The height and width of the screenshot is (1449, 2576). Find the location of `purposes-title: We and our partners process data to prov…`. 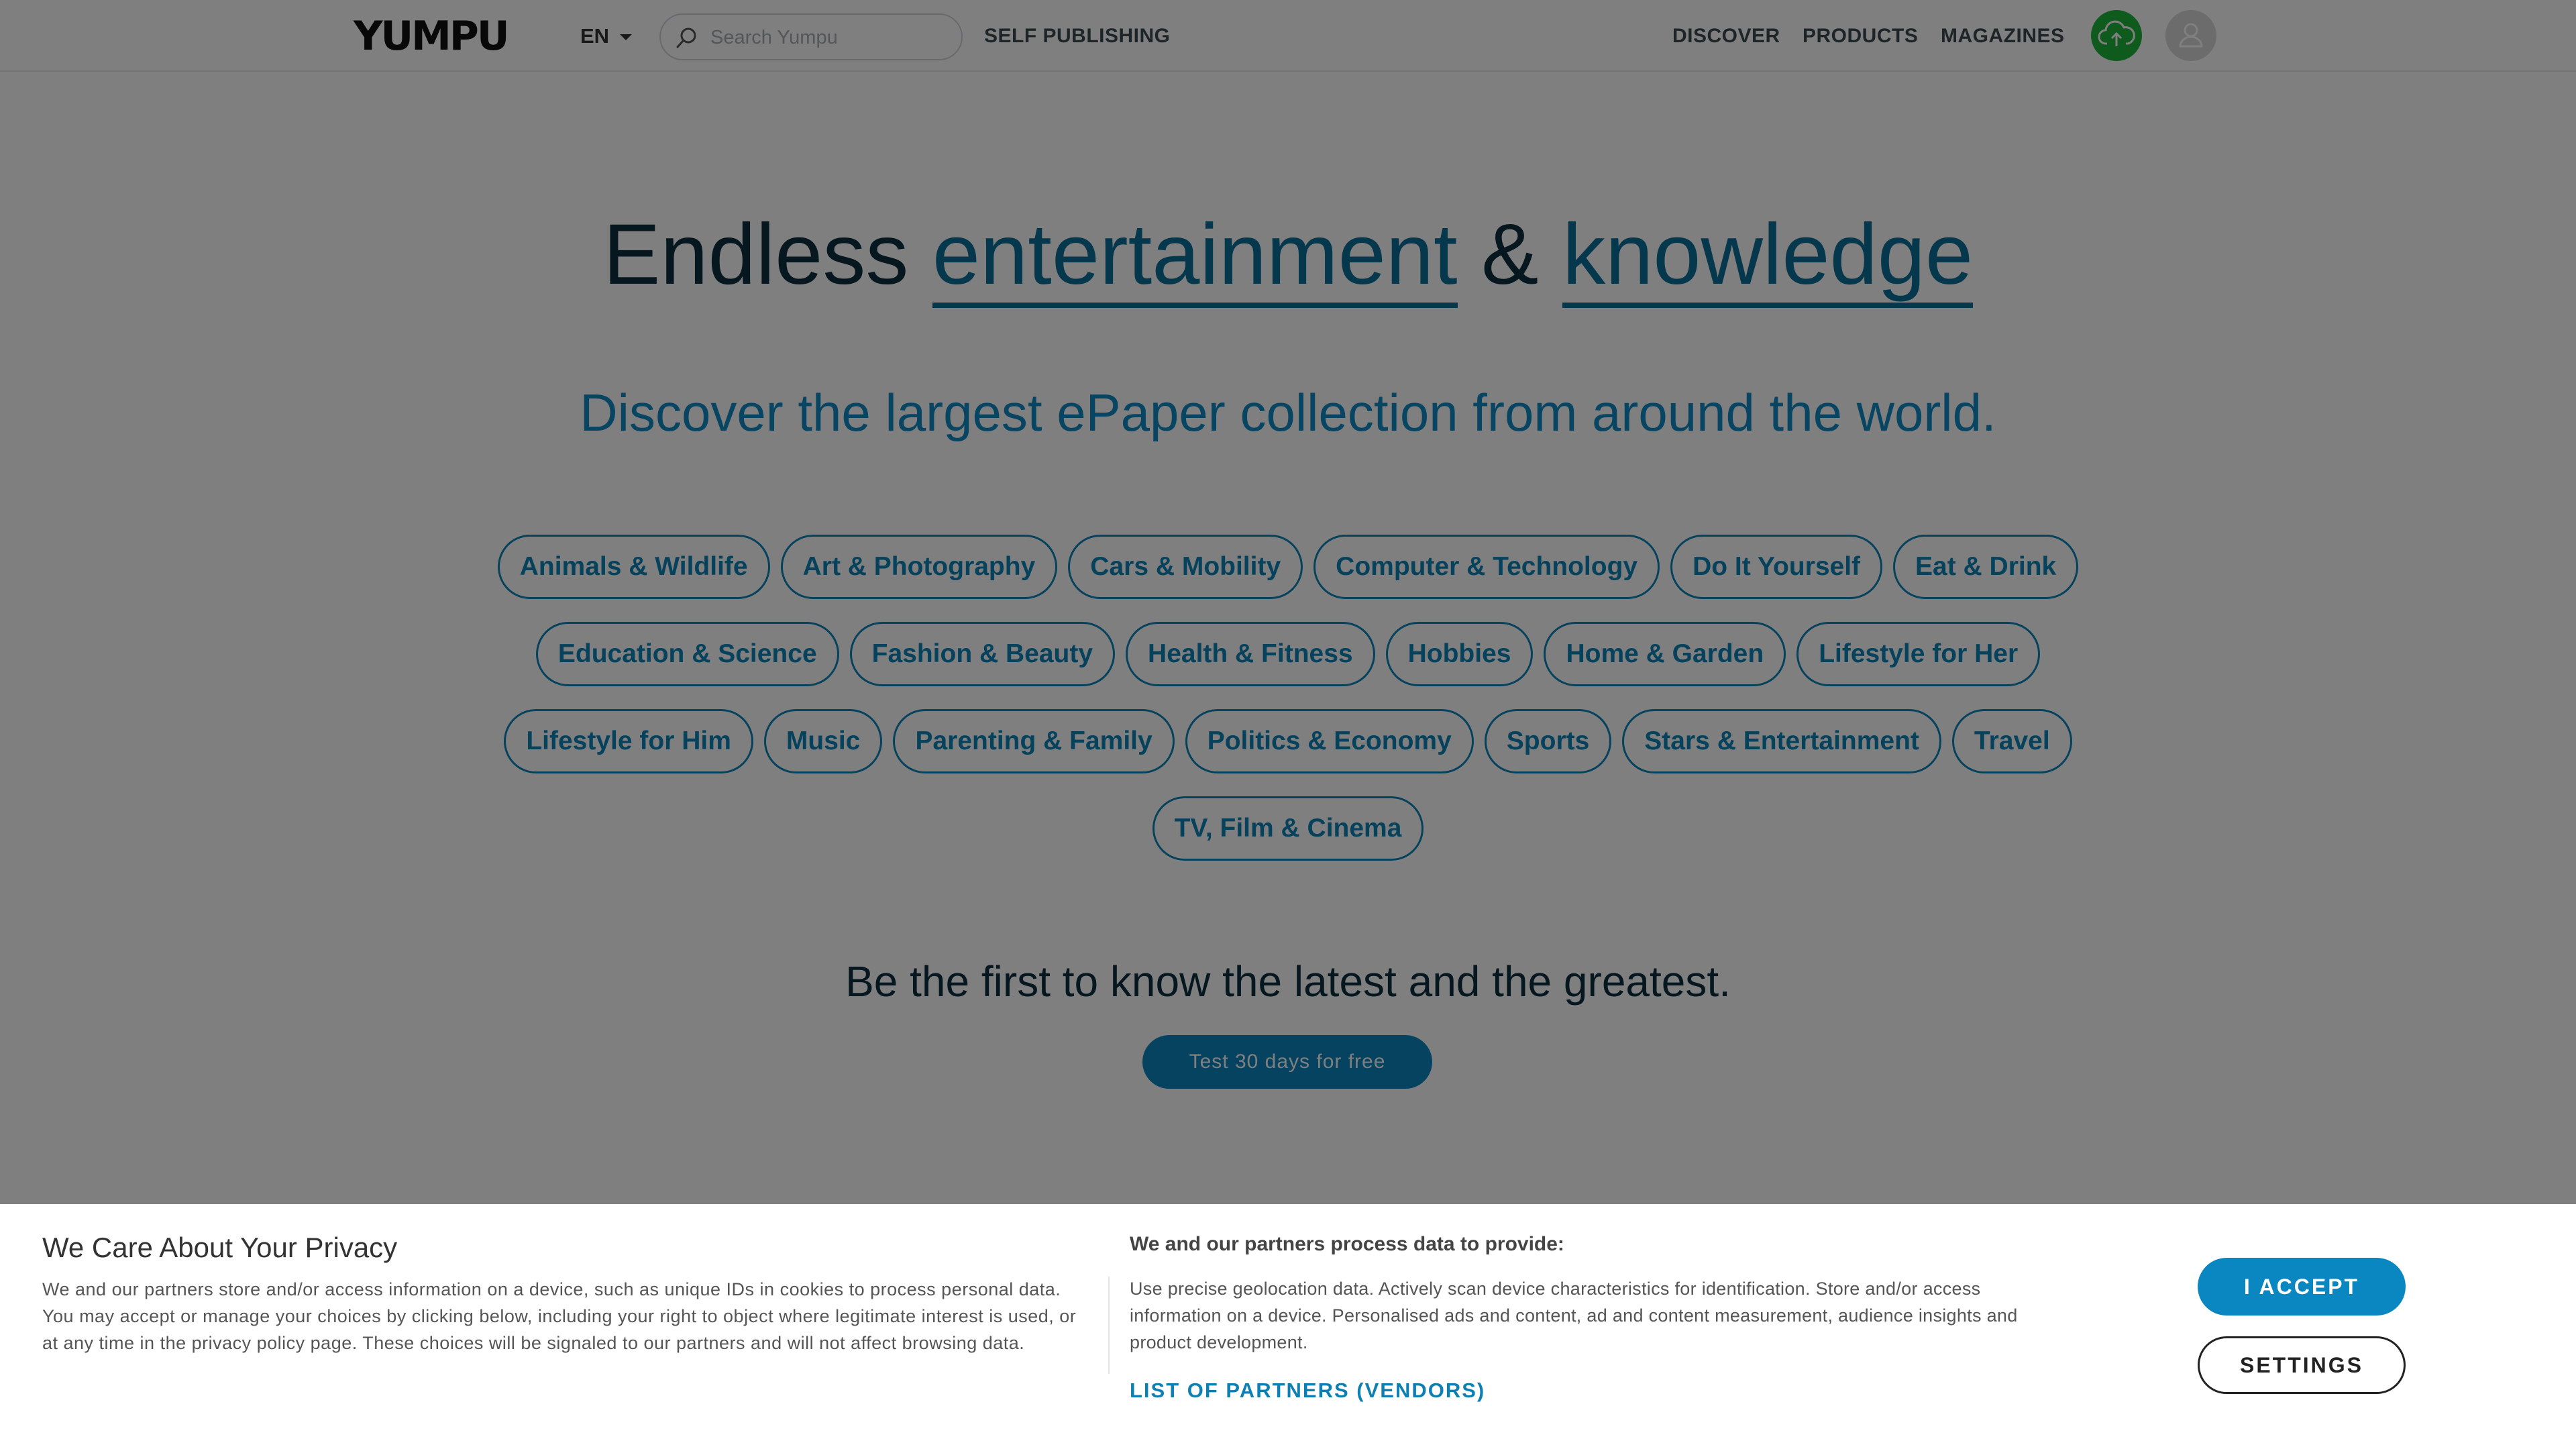

purposes-title: We and our partners process data to prov… is located at coordinates (1347, 1244).